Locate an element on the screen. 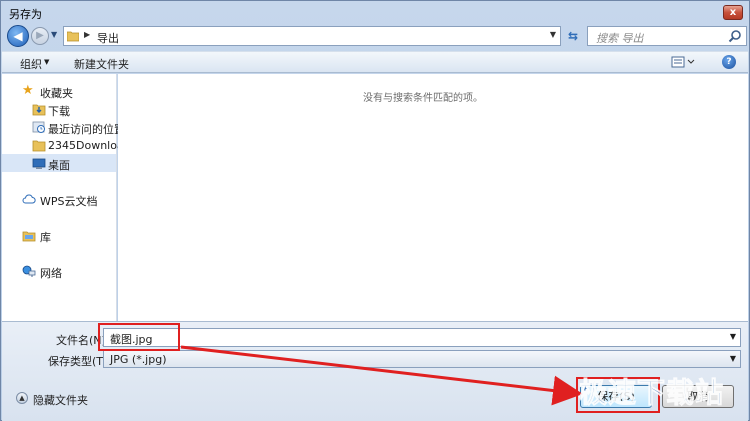  search-input: 搜索 导出 is located at coordinates (667, 36).